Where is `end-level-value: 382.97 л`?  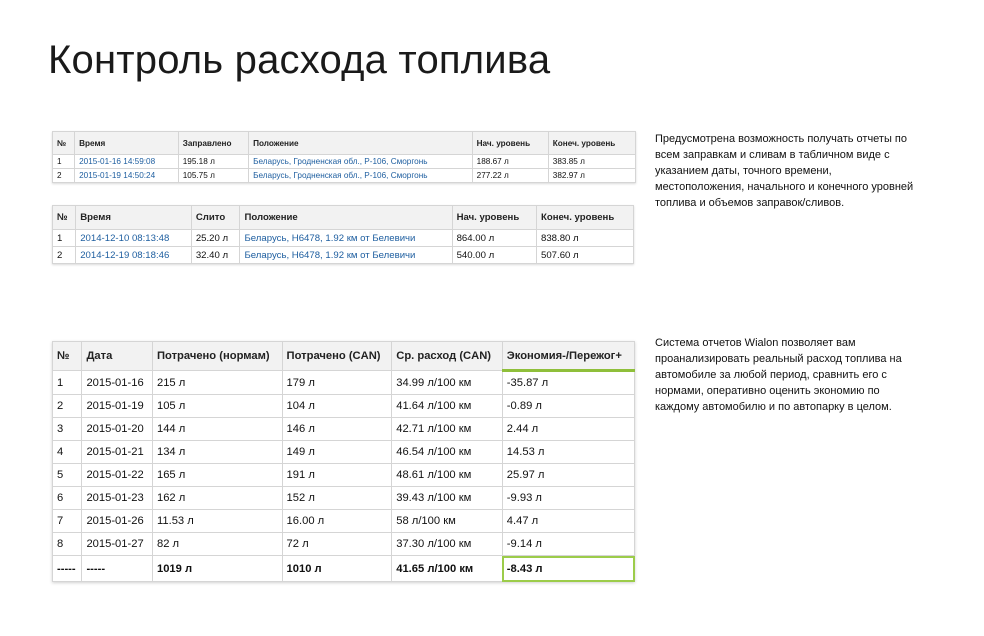
end-level-value: 382.97 л is located at coordinates (592, 175).